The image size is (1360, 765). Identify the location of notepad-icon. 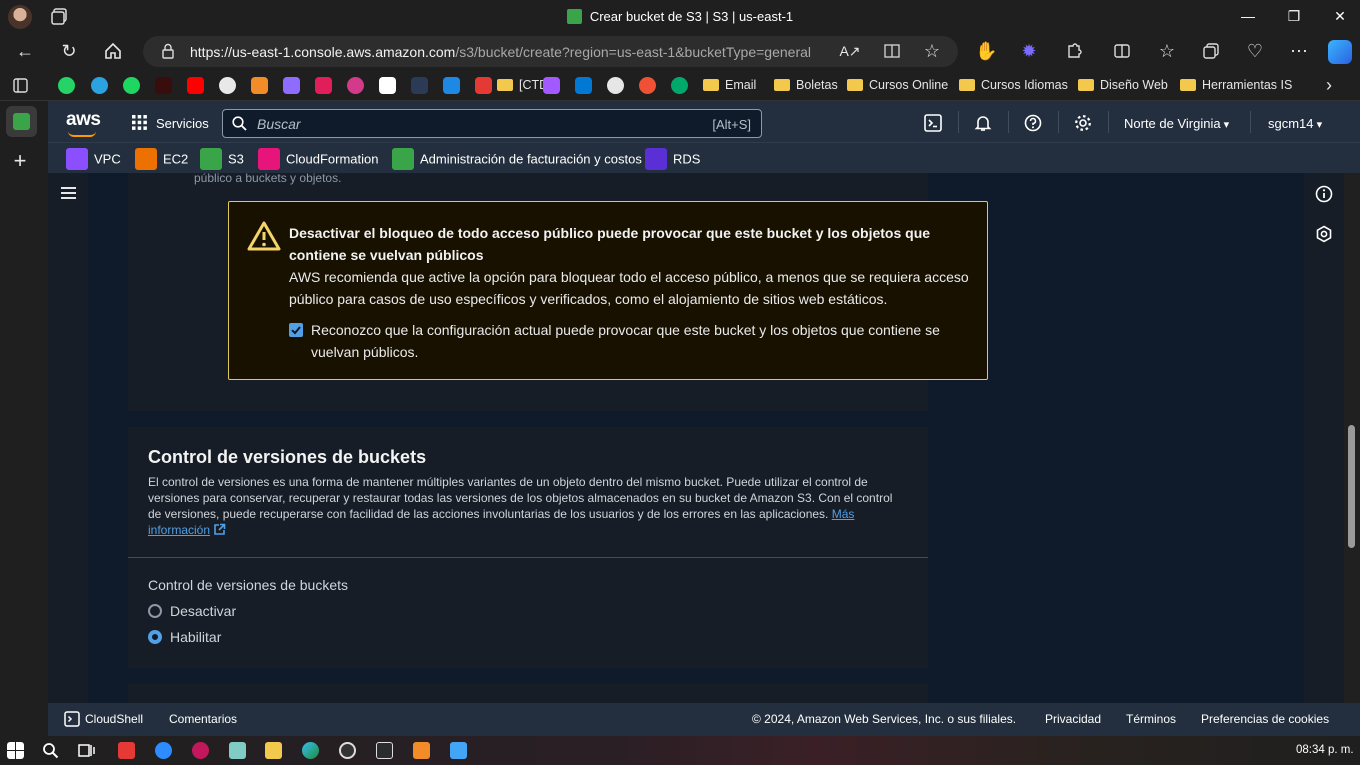
(237, 750).